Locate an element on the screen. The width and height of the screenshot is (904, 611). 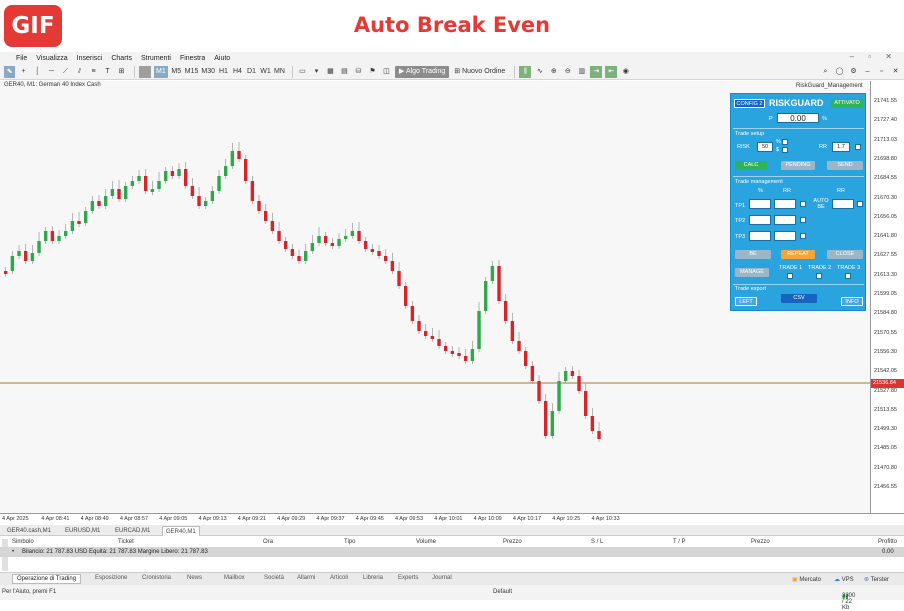
activate-button: ATTIVATO is located at coordinates (847, 103).